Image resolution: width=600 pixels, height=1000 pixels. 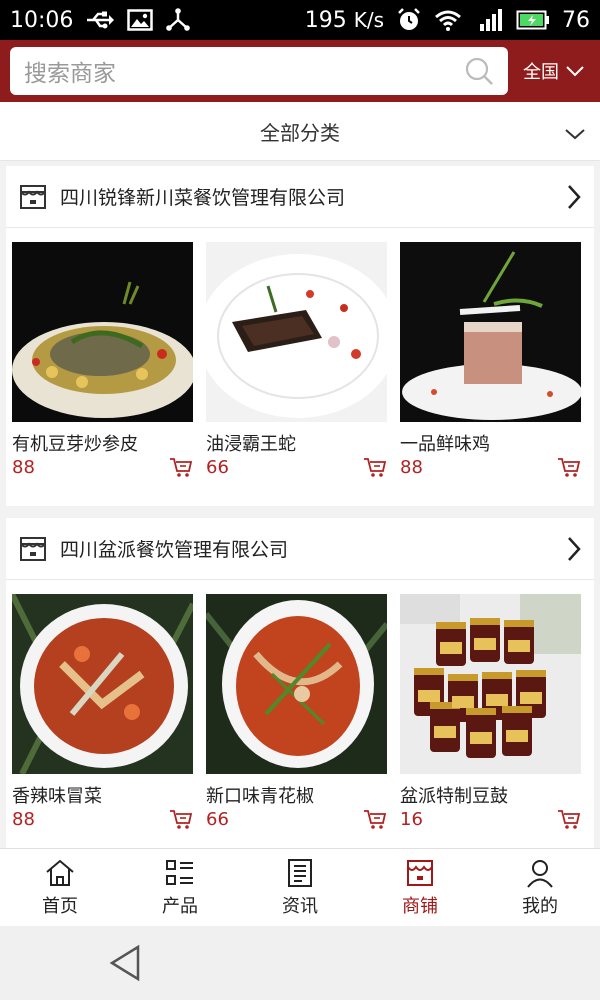 I want to click on status-bar: 10:06 195 K/s 76, so click(x=300, y=20).